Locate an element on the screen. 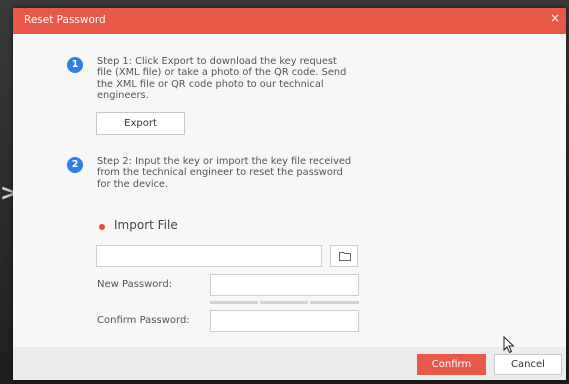  browse-file-button is located at coordinates (344, 256).